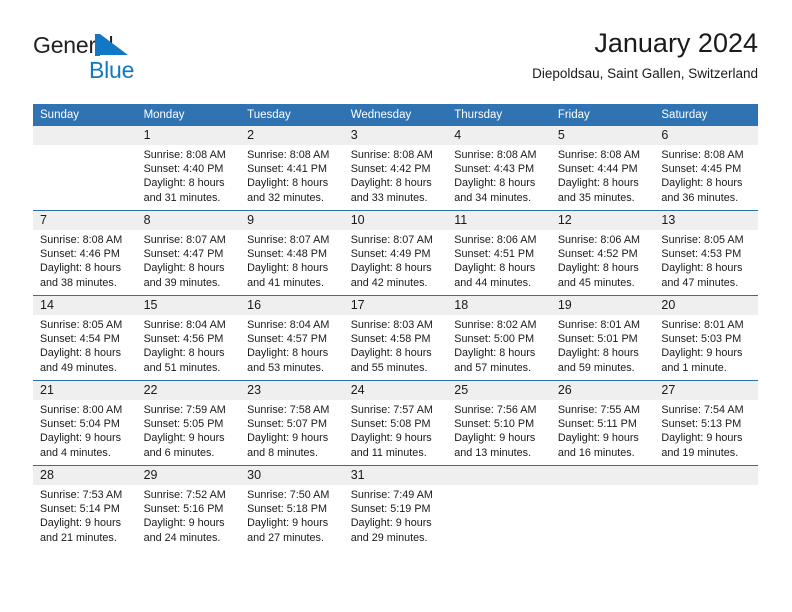 This screenshot has height=612, width=792. I want to click on sunset-text: Sunset: 4:48 PM, so click(287, 254).